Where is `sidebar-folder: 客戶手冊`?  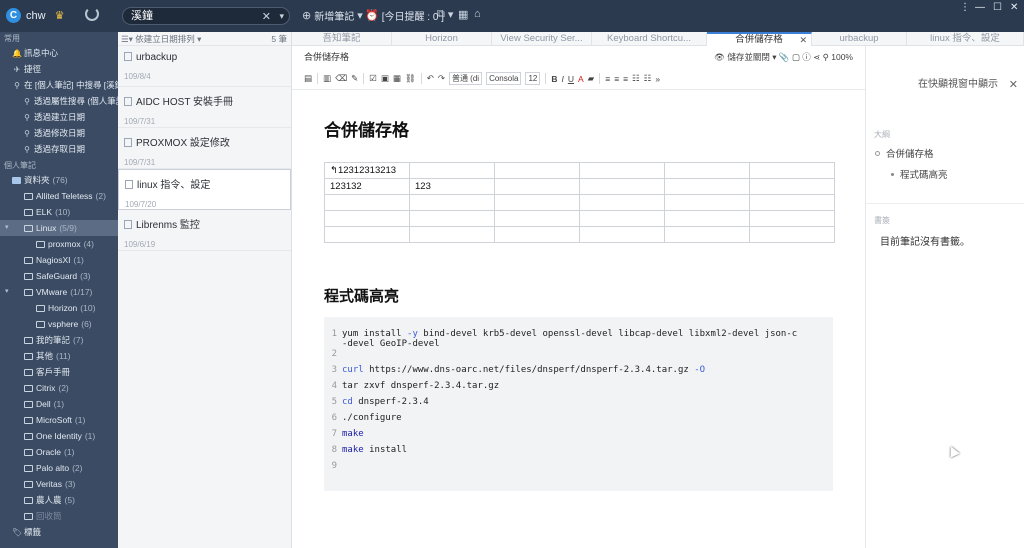 sidebar-folder: 客戶手冊 is located at coordinates (59, 372).